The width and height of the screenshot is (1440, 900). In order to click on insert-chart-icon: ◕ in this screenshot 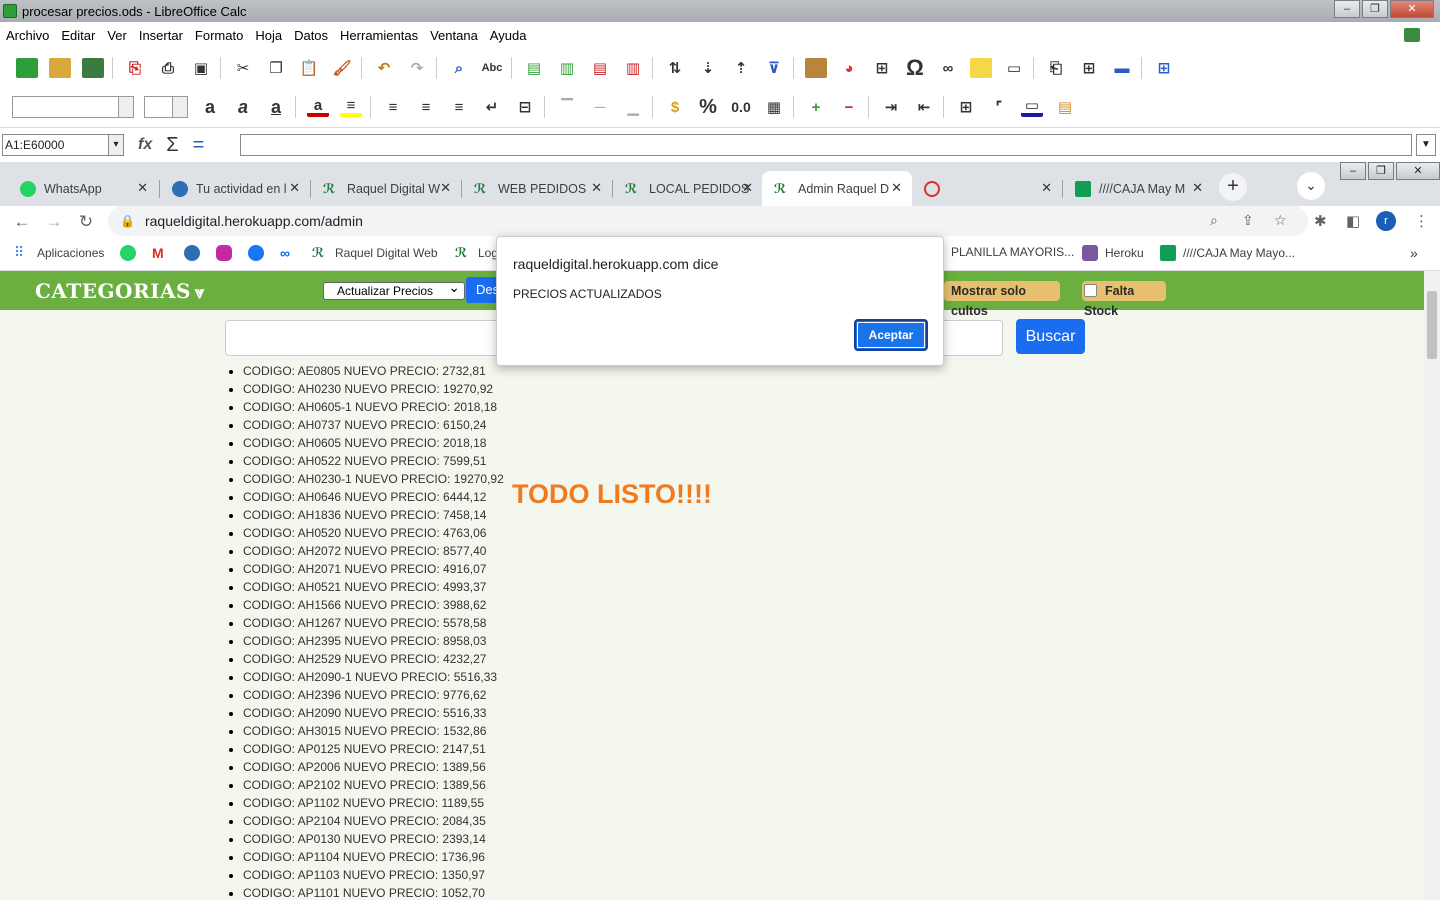, I will do `click(849, 68)`.